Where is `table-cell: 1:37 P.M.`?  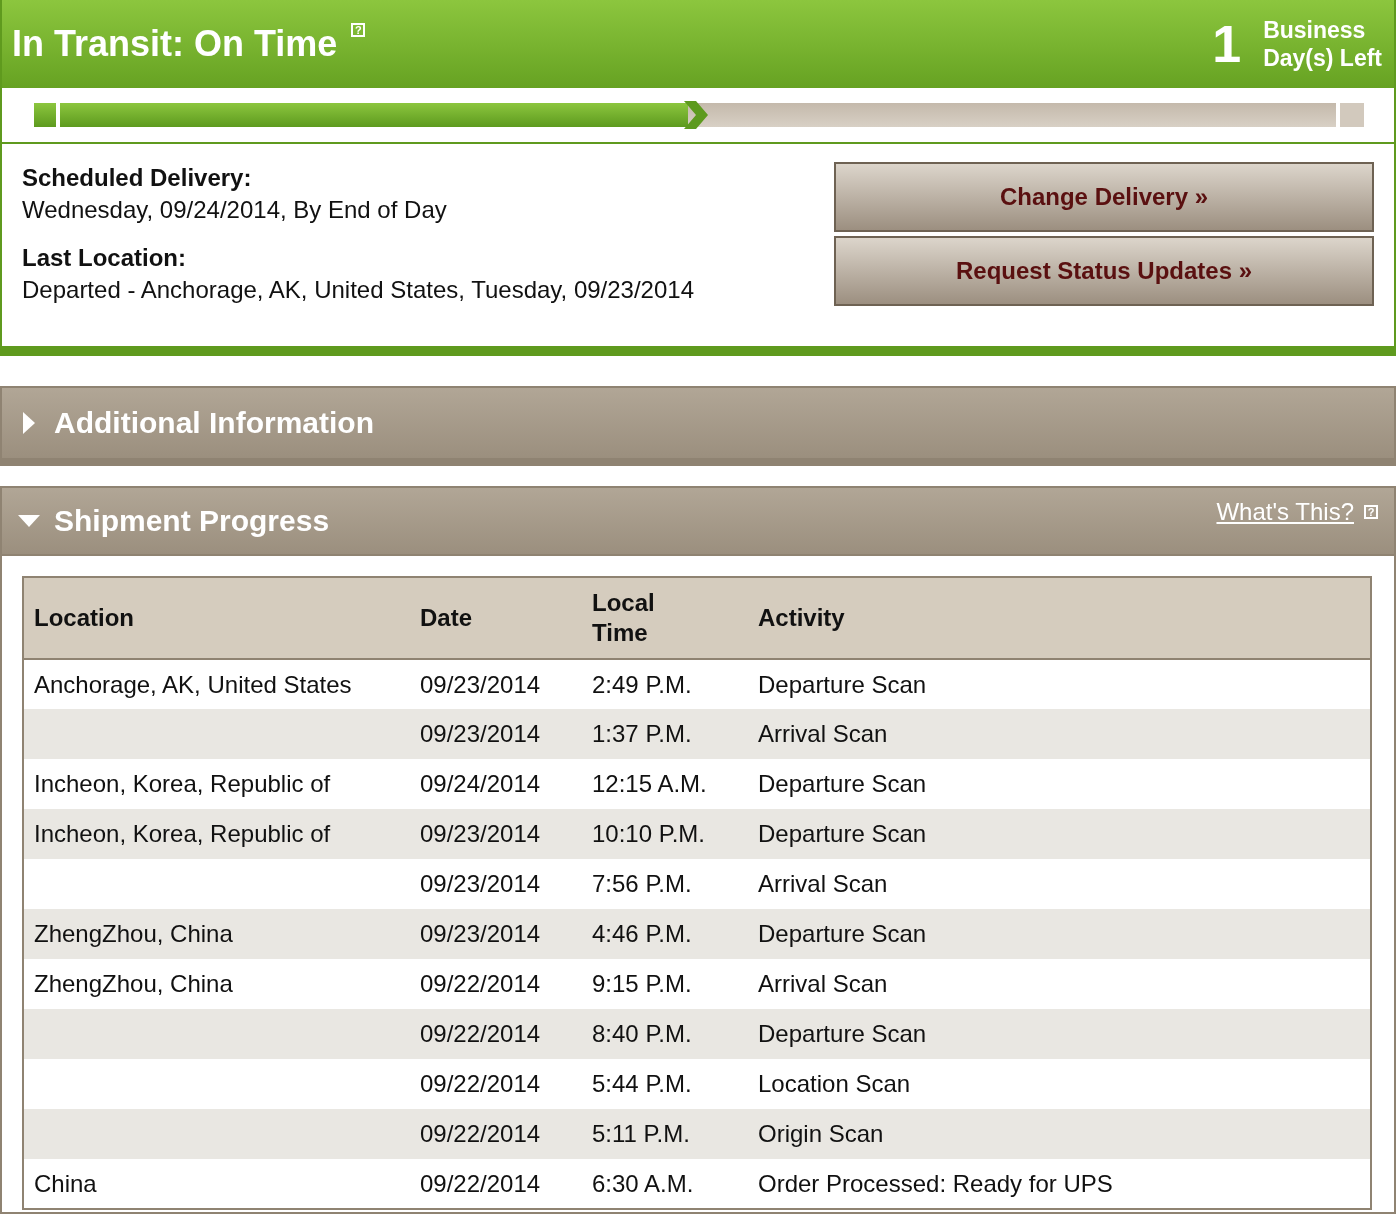
table-cell: 1:37 P.M. is located at coordinates (665, 734).